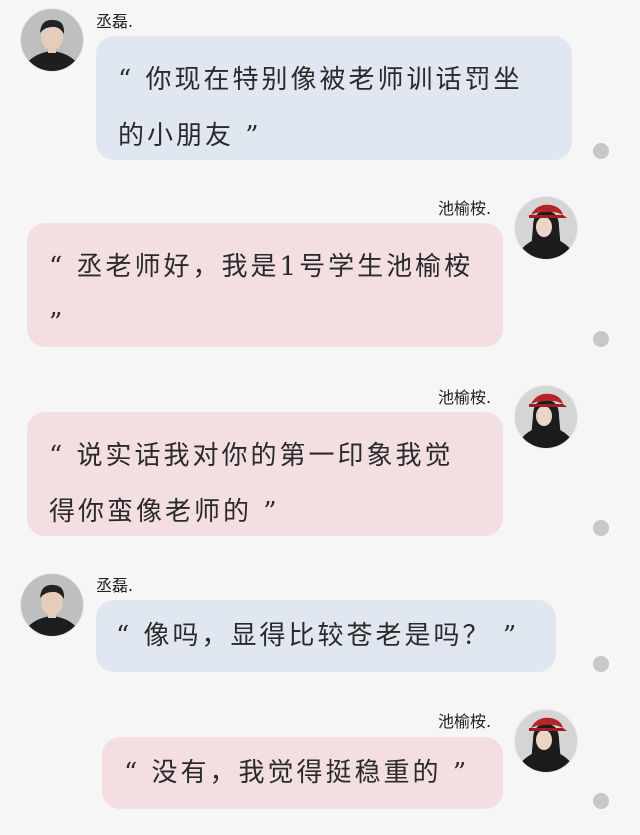  Describe the element at coordinates (265, 474) in the screenshot. I see `message-bubble: “ 说实话我对你的第一印象我觉得你蛮像老师的 ”` at that location.